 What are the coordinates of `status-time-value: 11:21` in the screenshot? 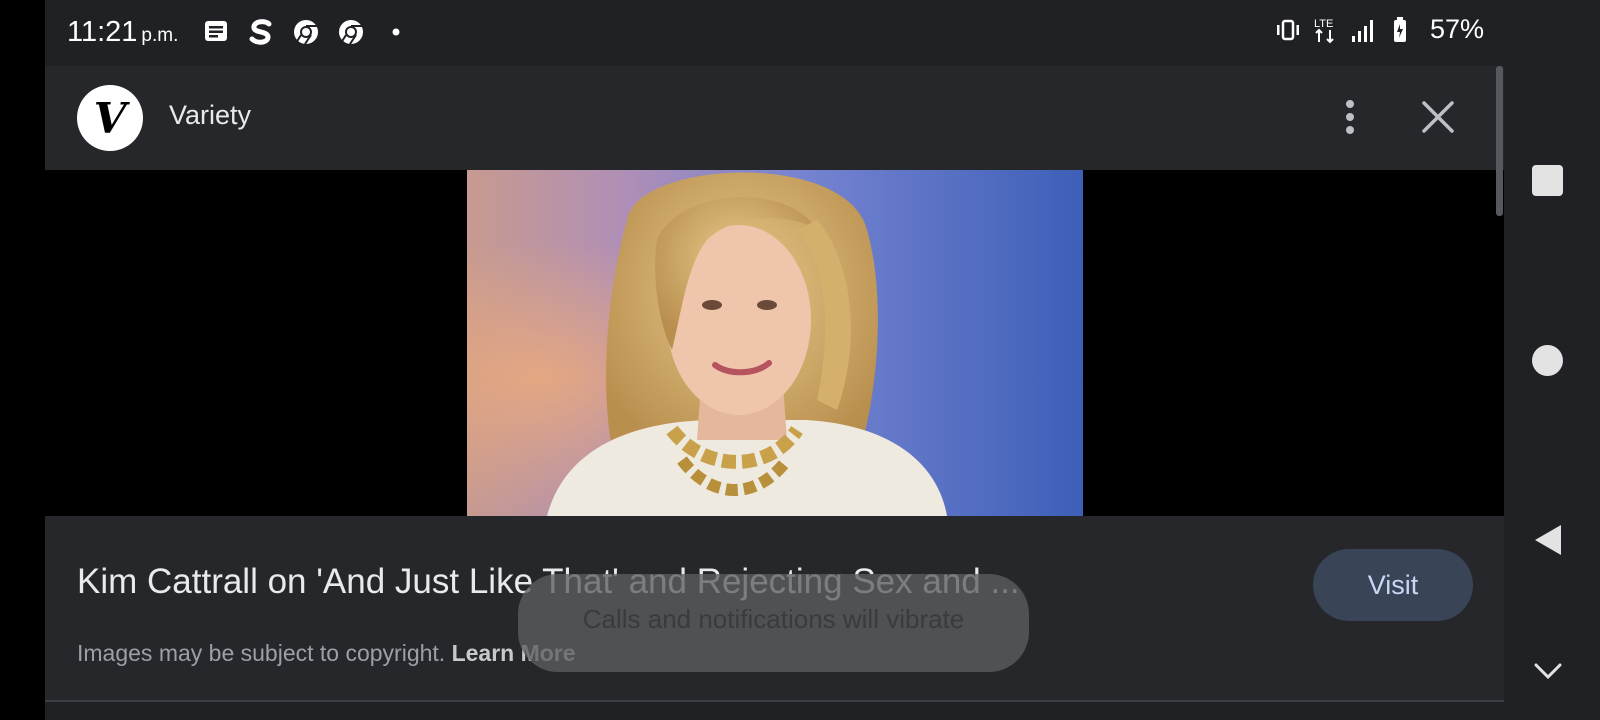 It's located at (102, 32).